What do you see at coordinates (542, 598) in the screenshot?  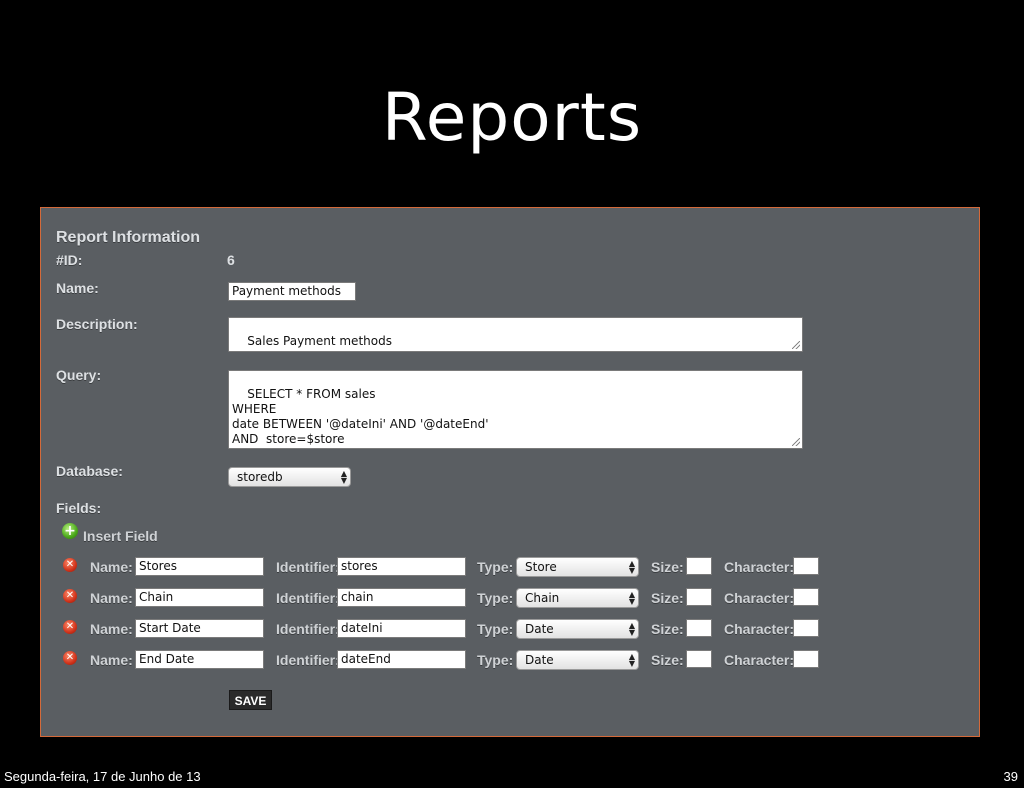 I see `field-type-value: Chain` at bounding box center [542, 598].